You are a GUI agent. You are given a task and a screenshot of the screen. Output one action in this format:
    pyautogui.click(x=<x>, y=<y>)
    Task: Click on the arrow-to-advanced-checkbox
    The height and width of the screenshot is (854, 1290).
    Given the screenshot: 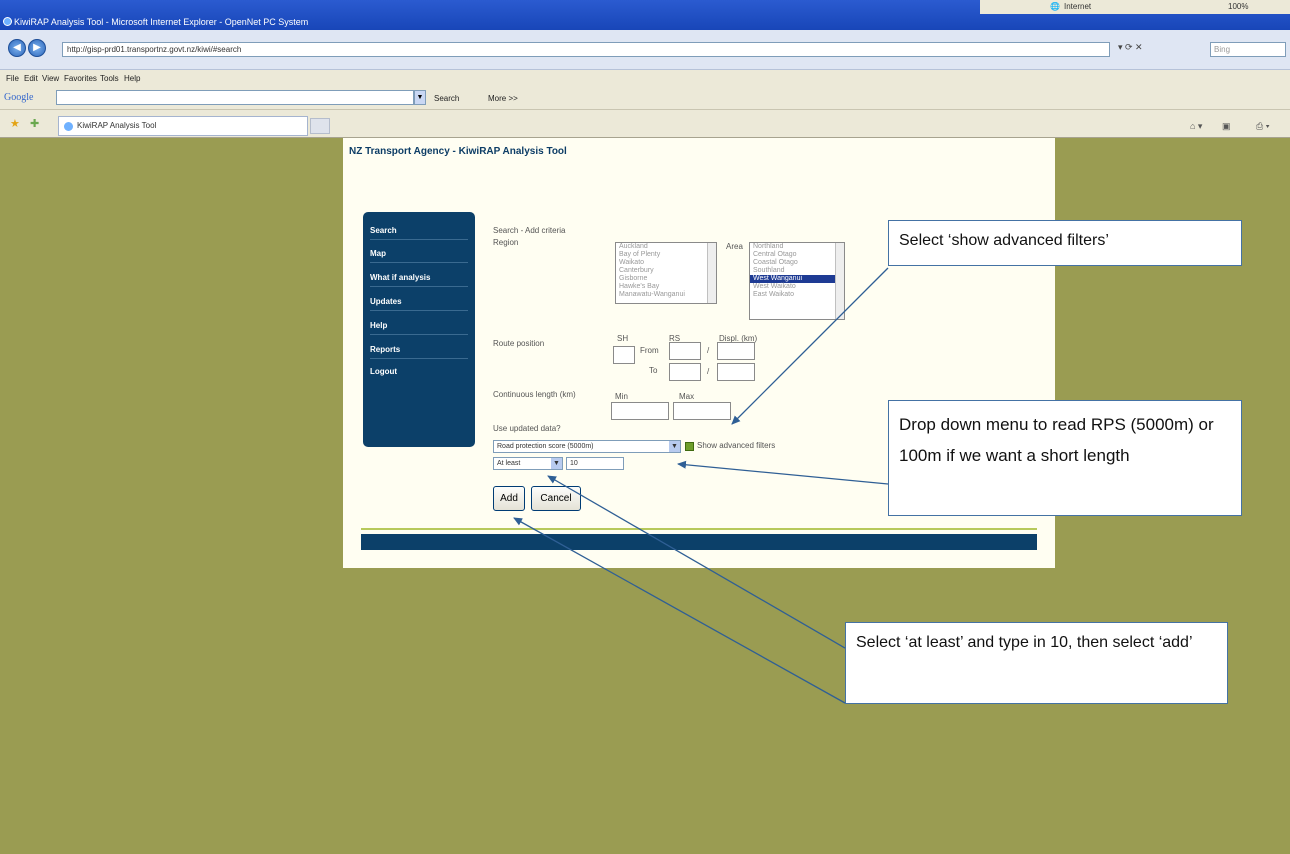 What is the action you would take?
    pyautogui.click(x=810, y=346)
    